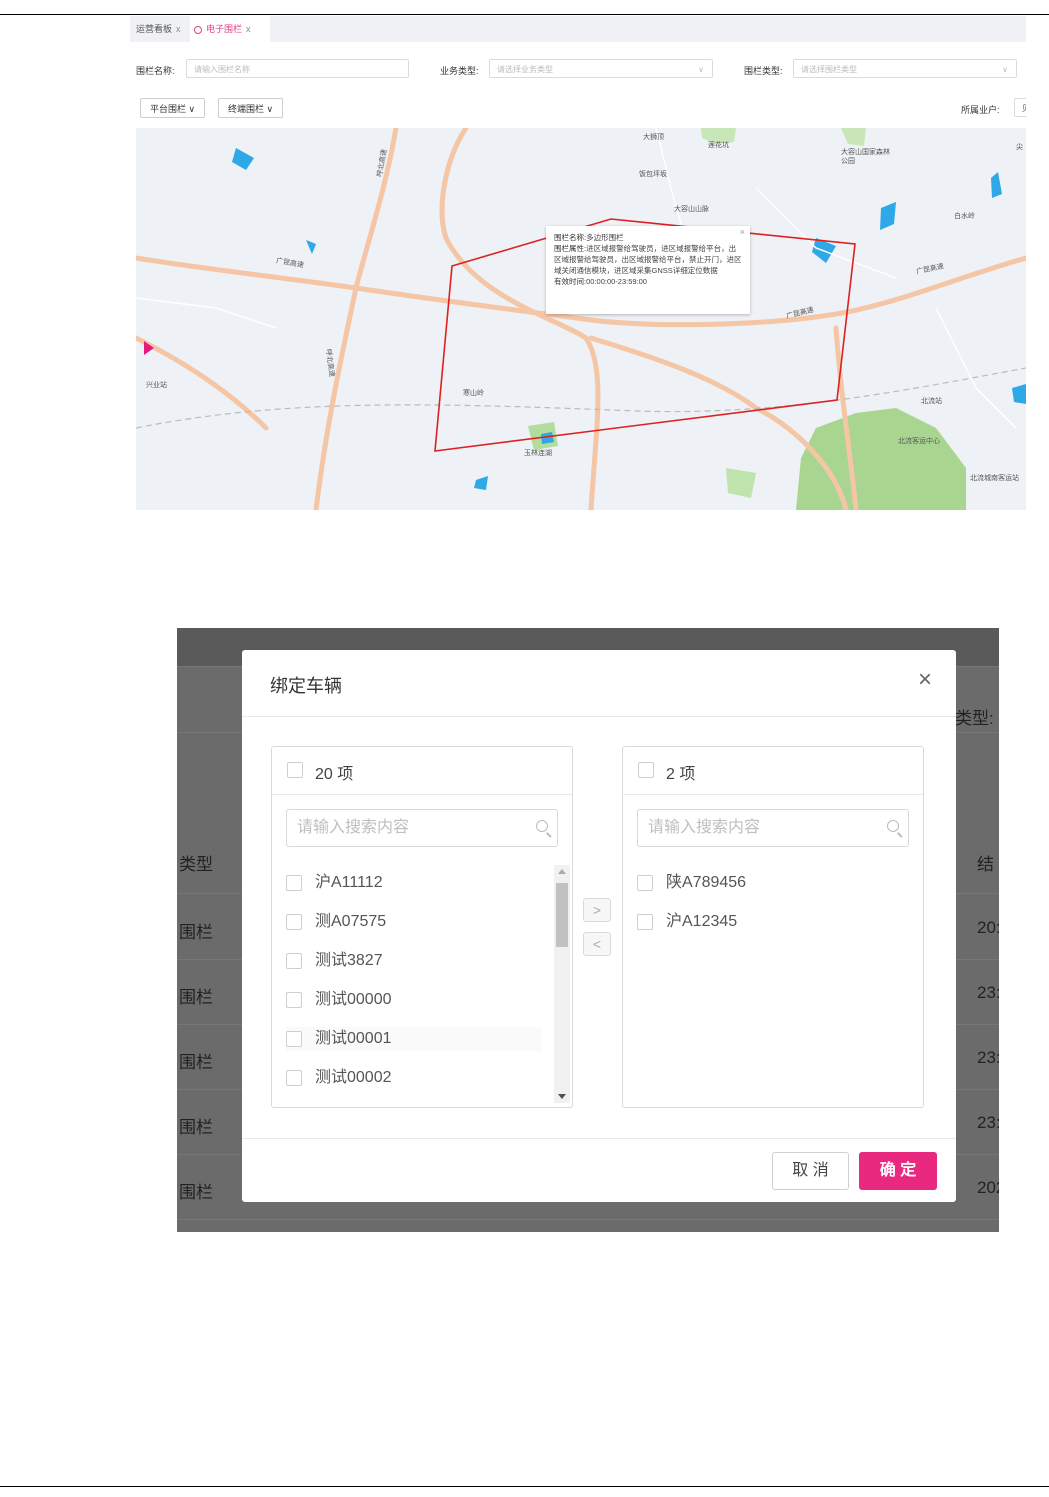 This screenshot has height=1497, width=1049. Describe the element at coordinates (251, 108) in the screenshot. I see `terminal-fence-button: 终端围栏 ∨` at that location.